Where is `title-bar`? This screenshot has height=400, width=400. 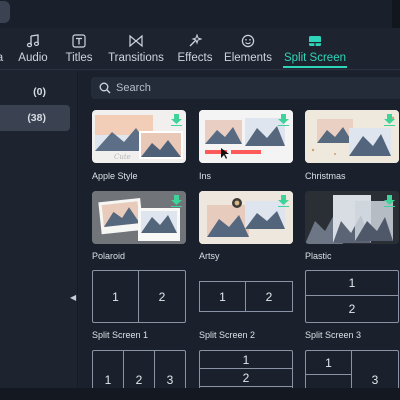 title-bar is located at coordinates (200, 14).